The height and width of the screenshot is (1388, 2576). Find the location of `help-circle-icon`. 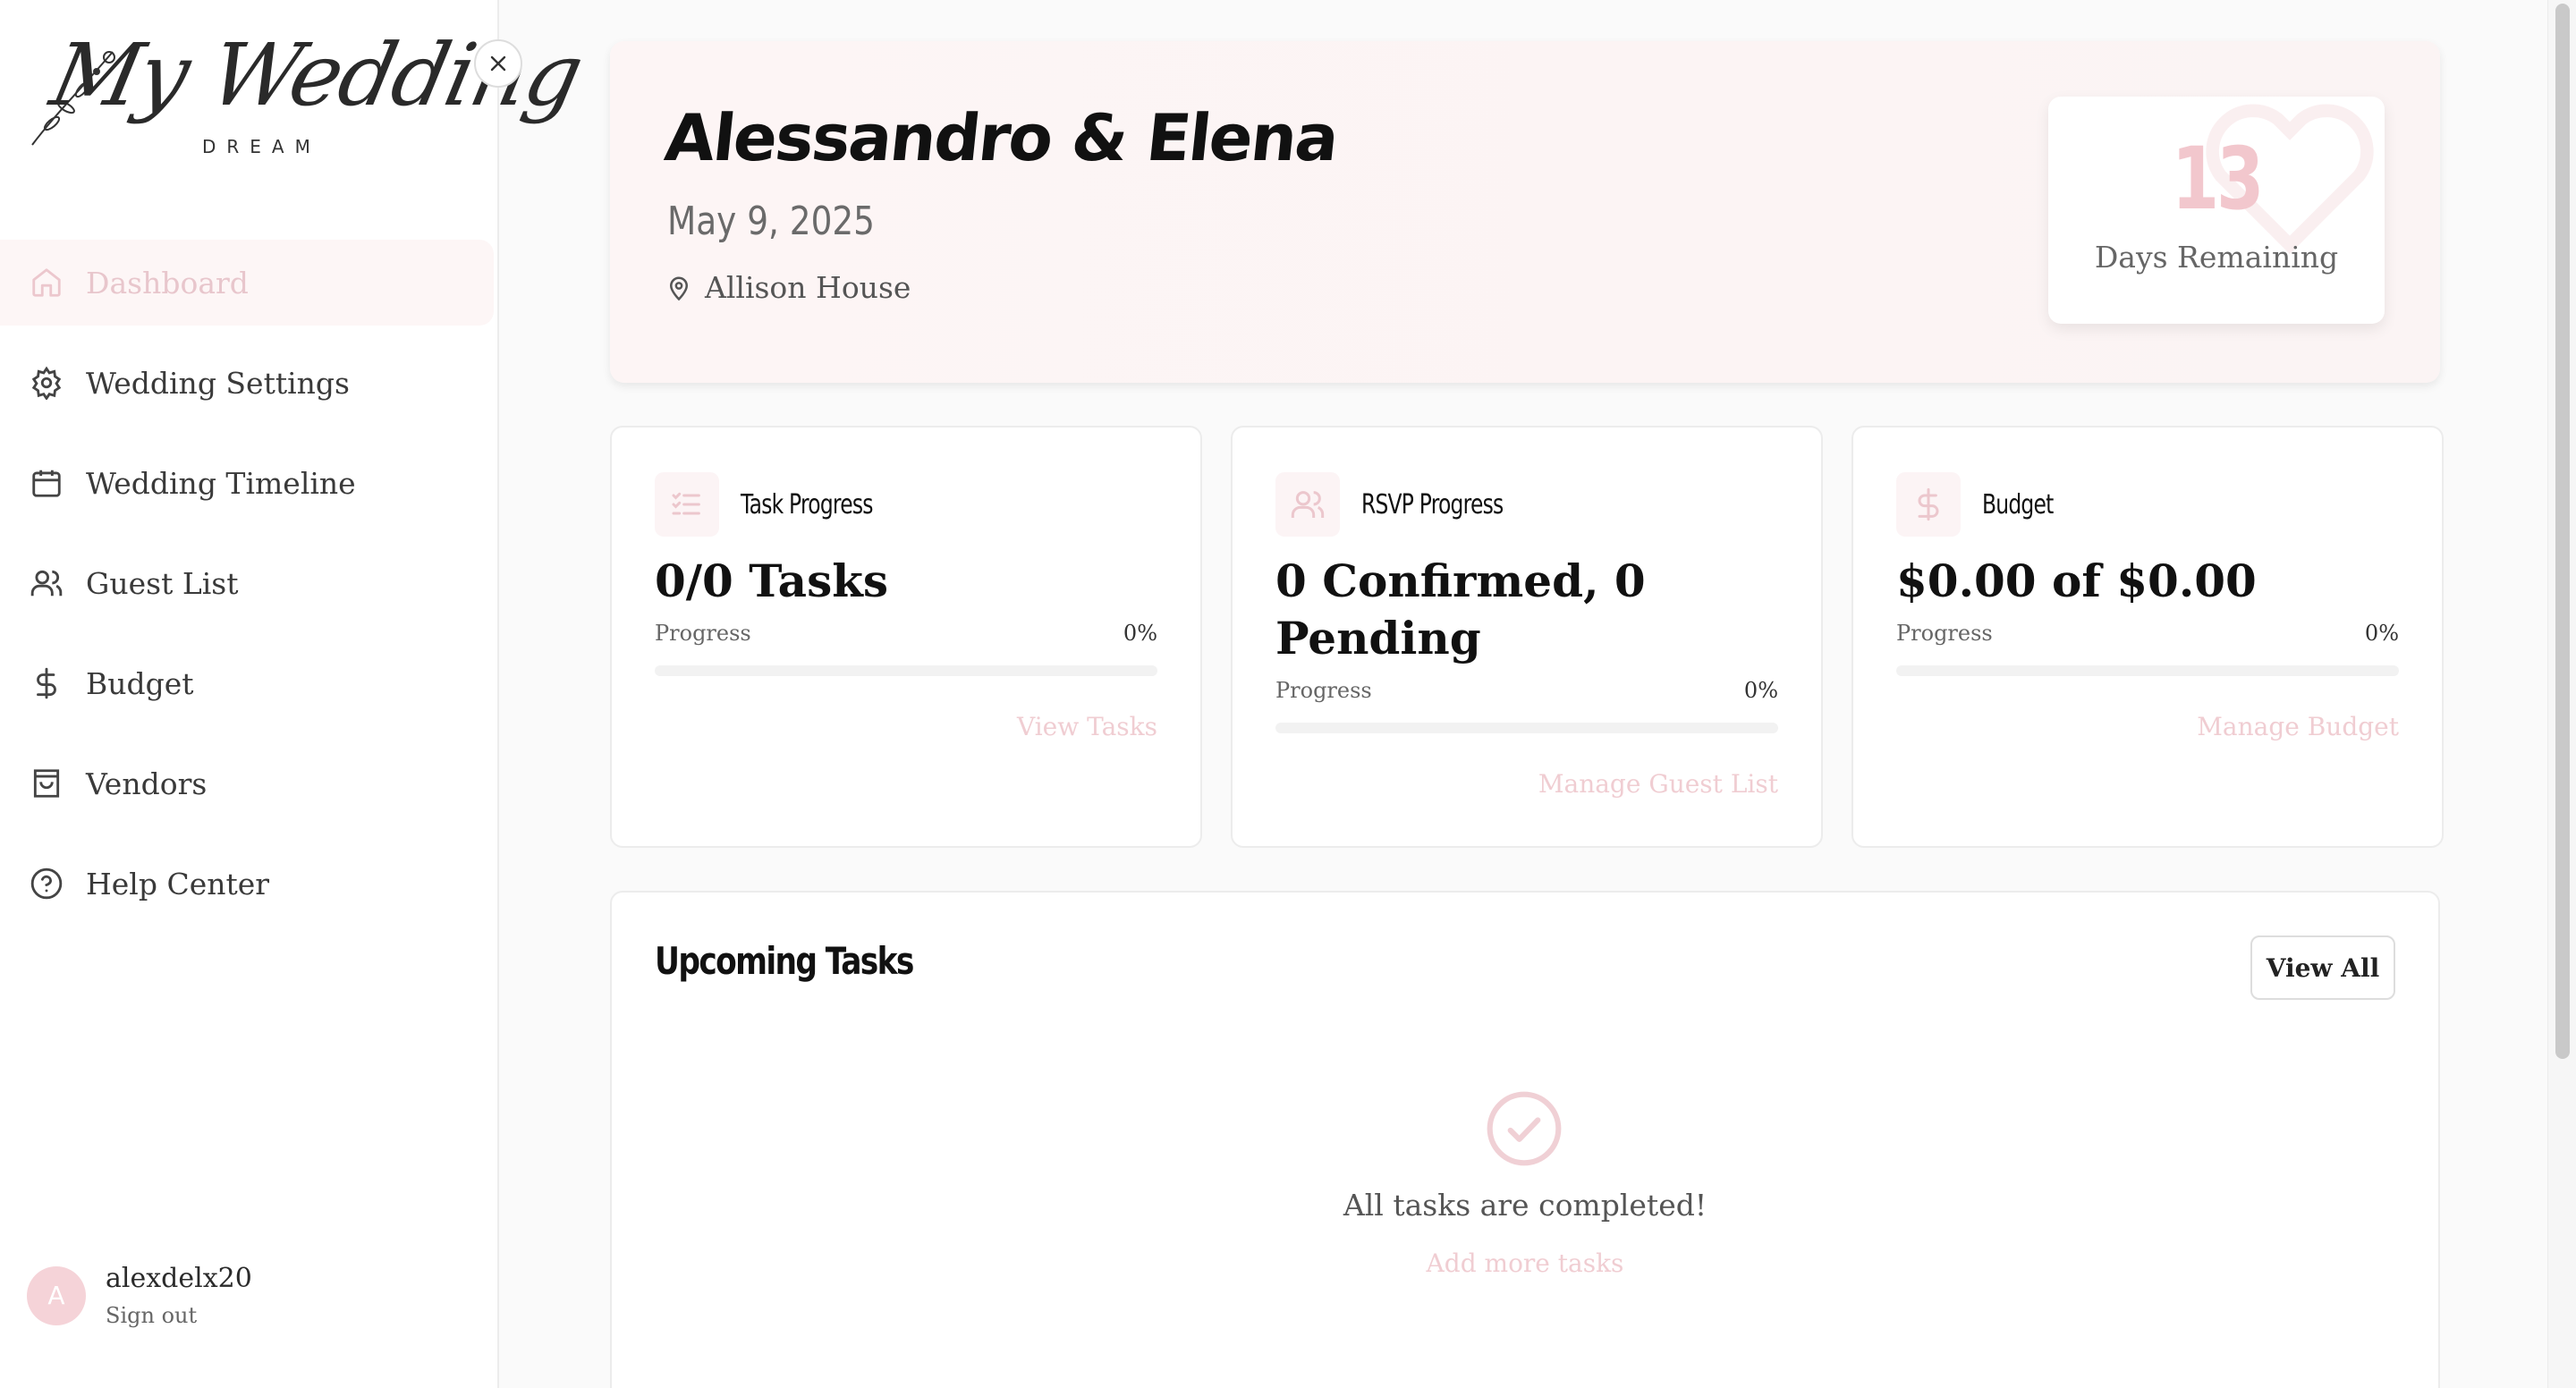

help-circle-icon is located at coordinates (46, 883).